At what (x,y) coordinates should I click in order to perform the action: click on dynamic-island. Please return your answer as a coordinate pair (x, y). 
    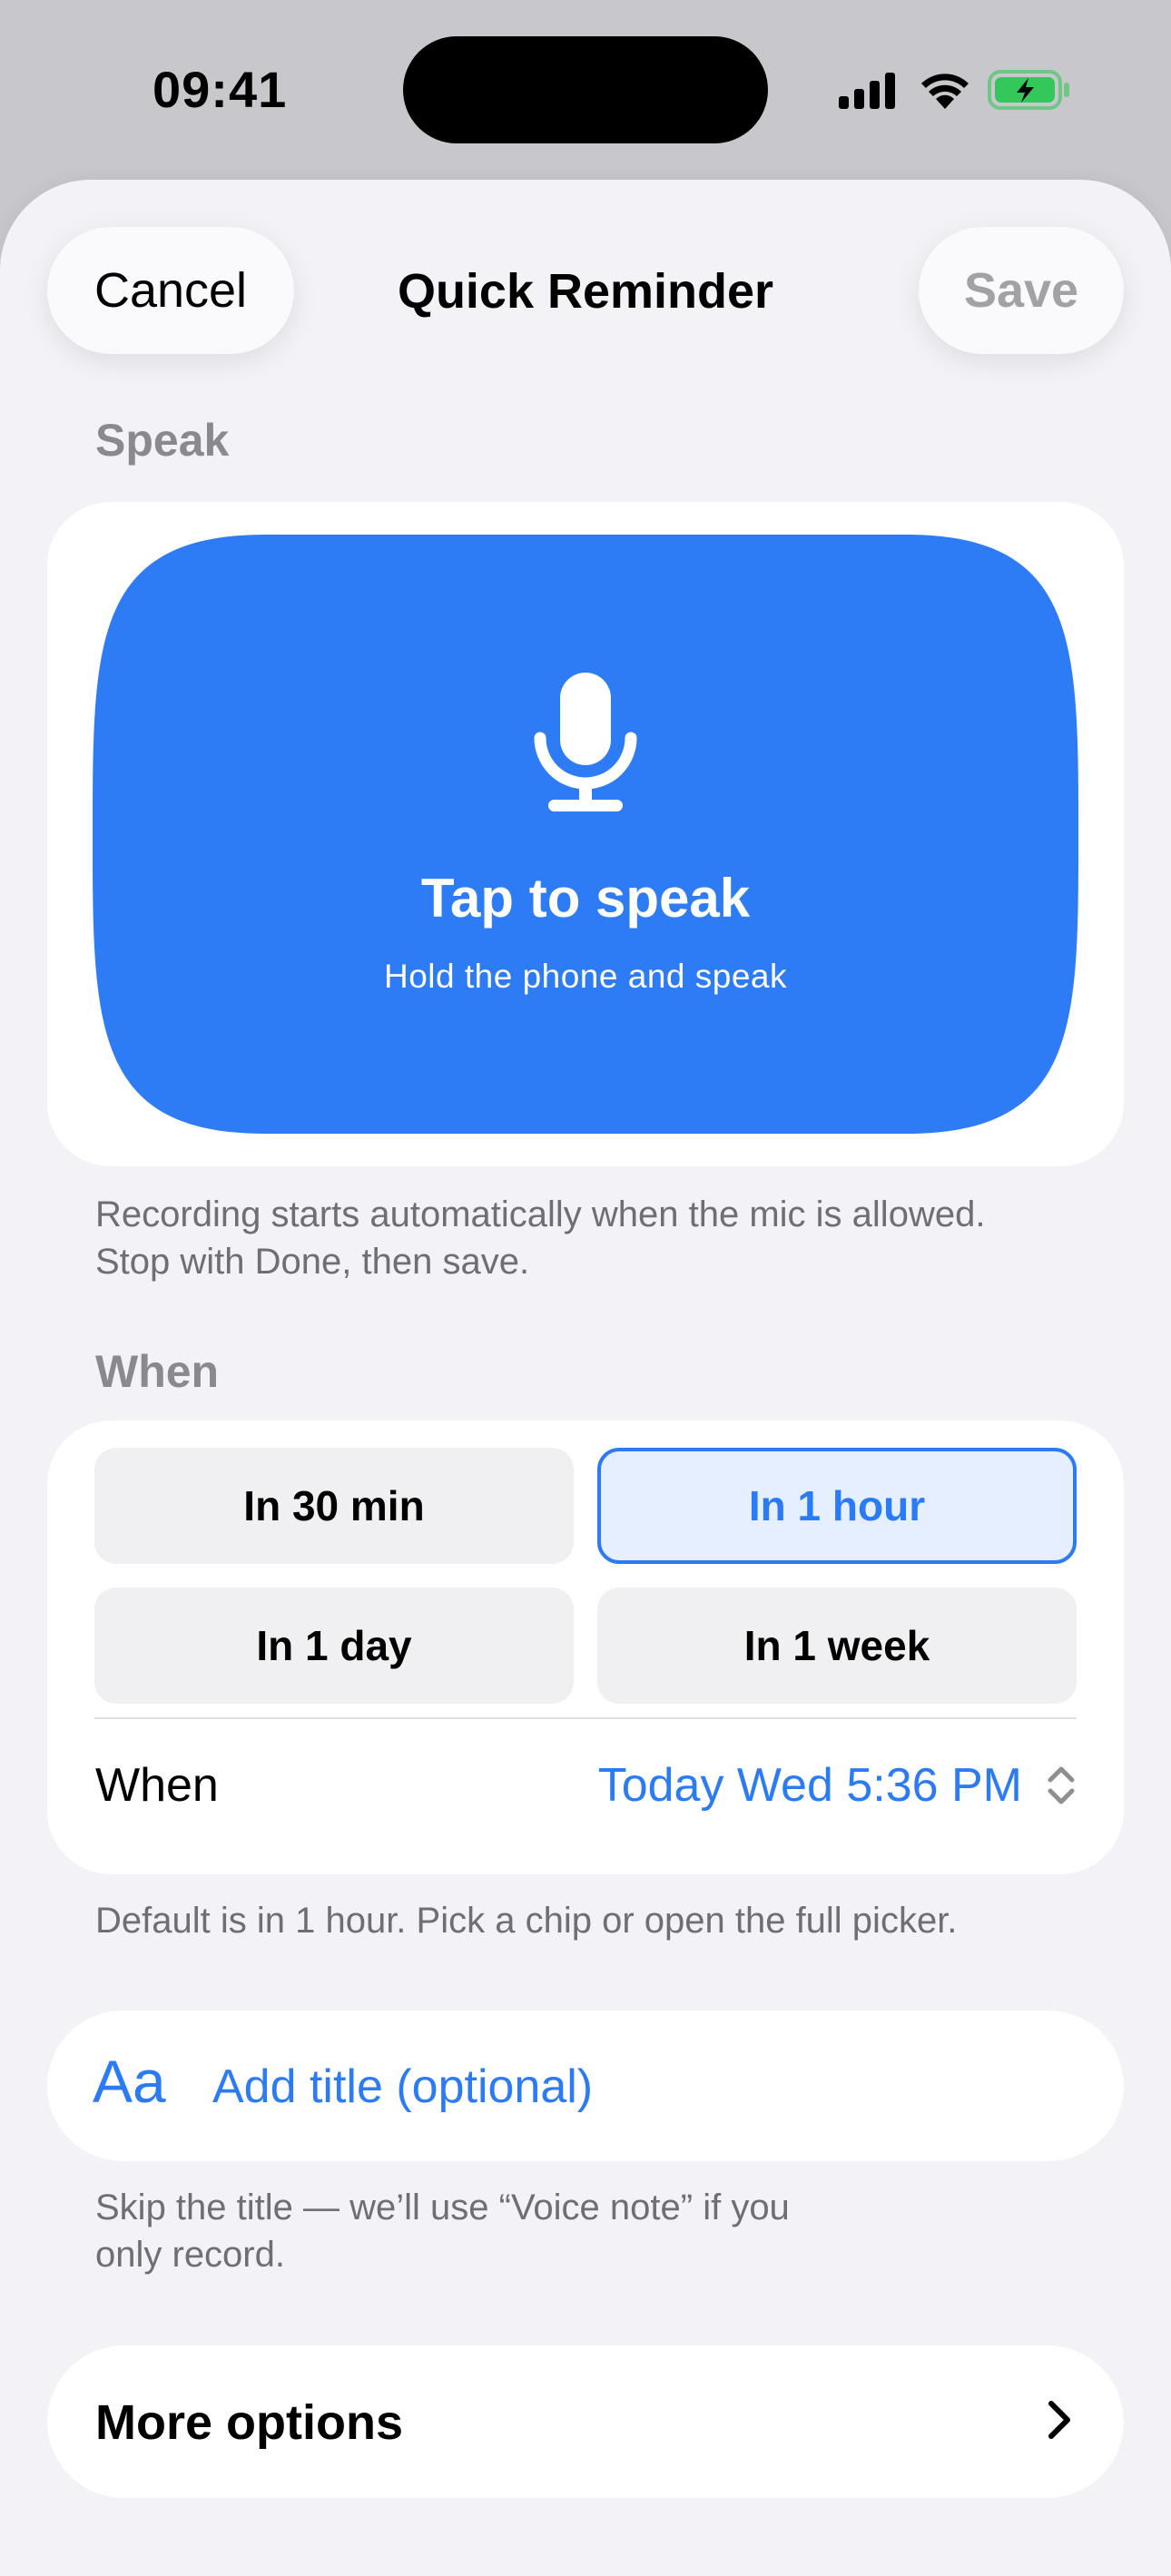
    Looking at the image, I should click on (586, 89).